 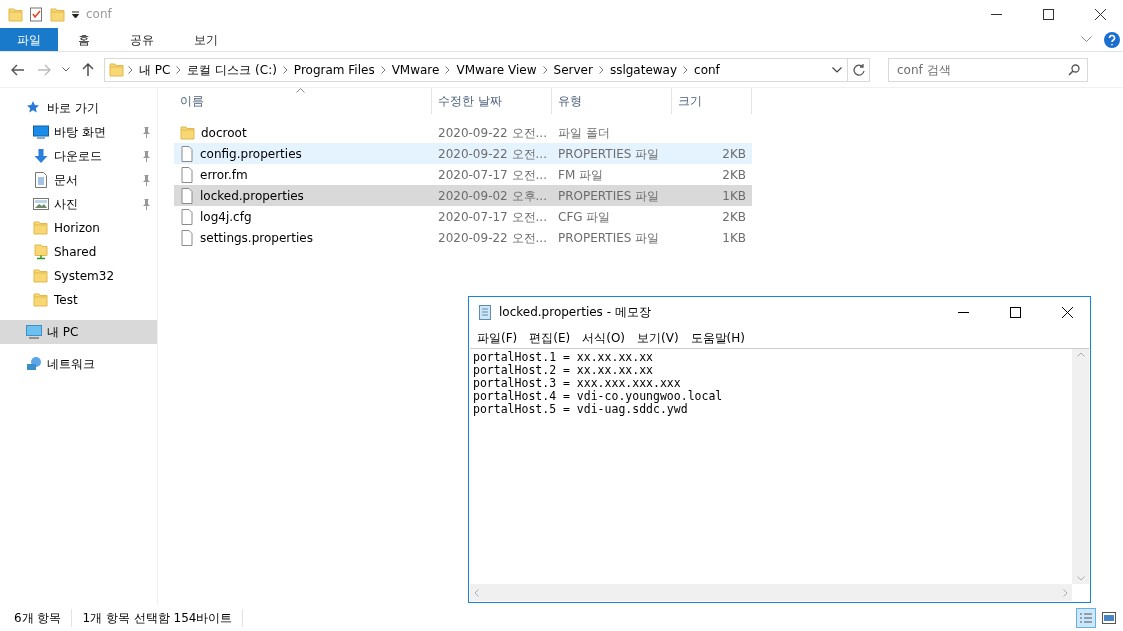 What do you see at coordinates (563, 357) in the screenshot?
I see `text-line: portalHost.1 = xx.xx.xx.xx` at bounding box center [563, 357].